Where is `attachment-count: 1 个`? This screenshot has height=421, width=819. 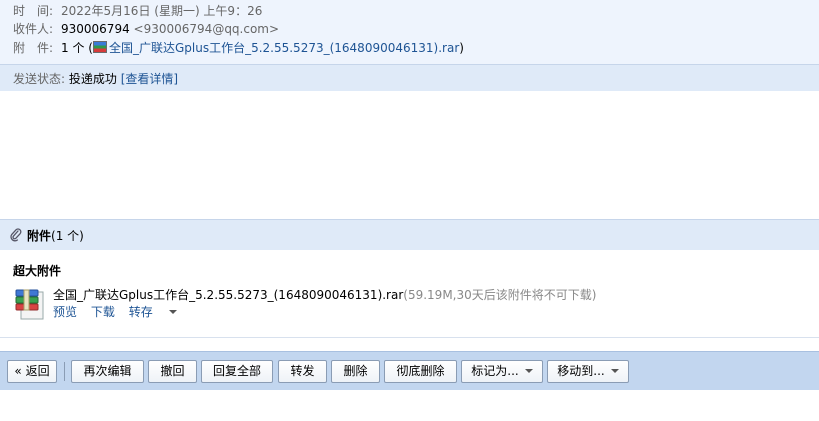
attachment-count: 1 个 is located at coordinates (73, 48).